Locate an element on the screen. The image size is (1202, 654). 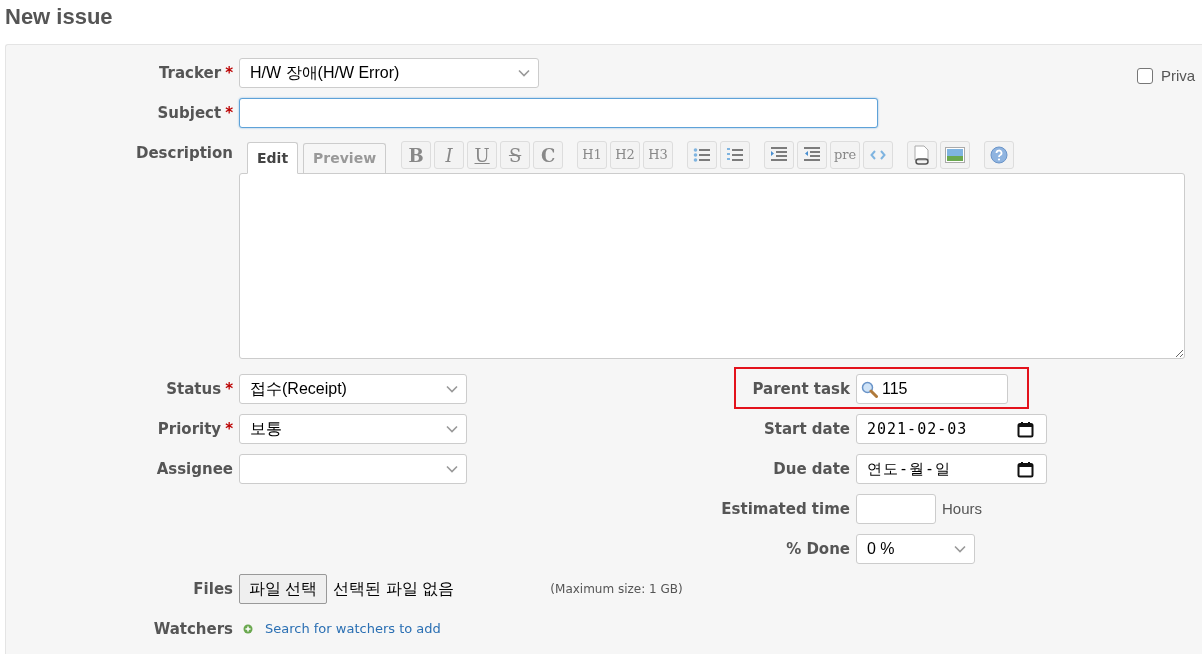
field-label: Status * is located at coordinates (199, 389).